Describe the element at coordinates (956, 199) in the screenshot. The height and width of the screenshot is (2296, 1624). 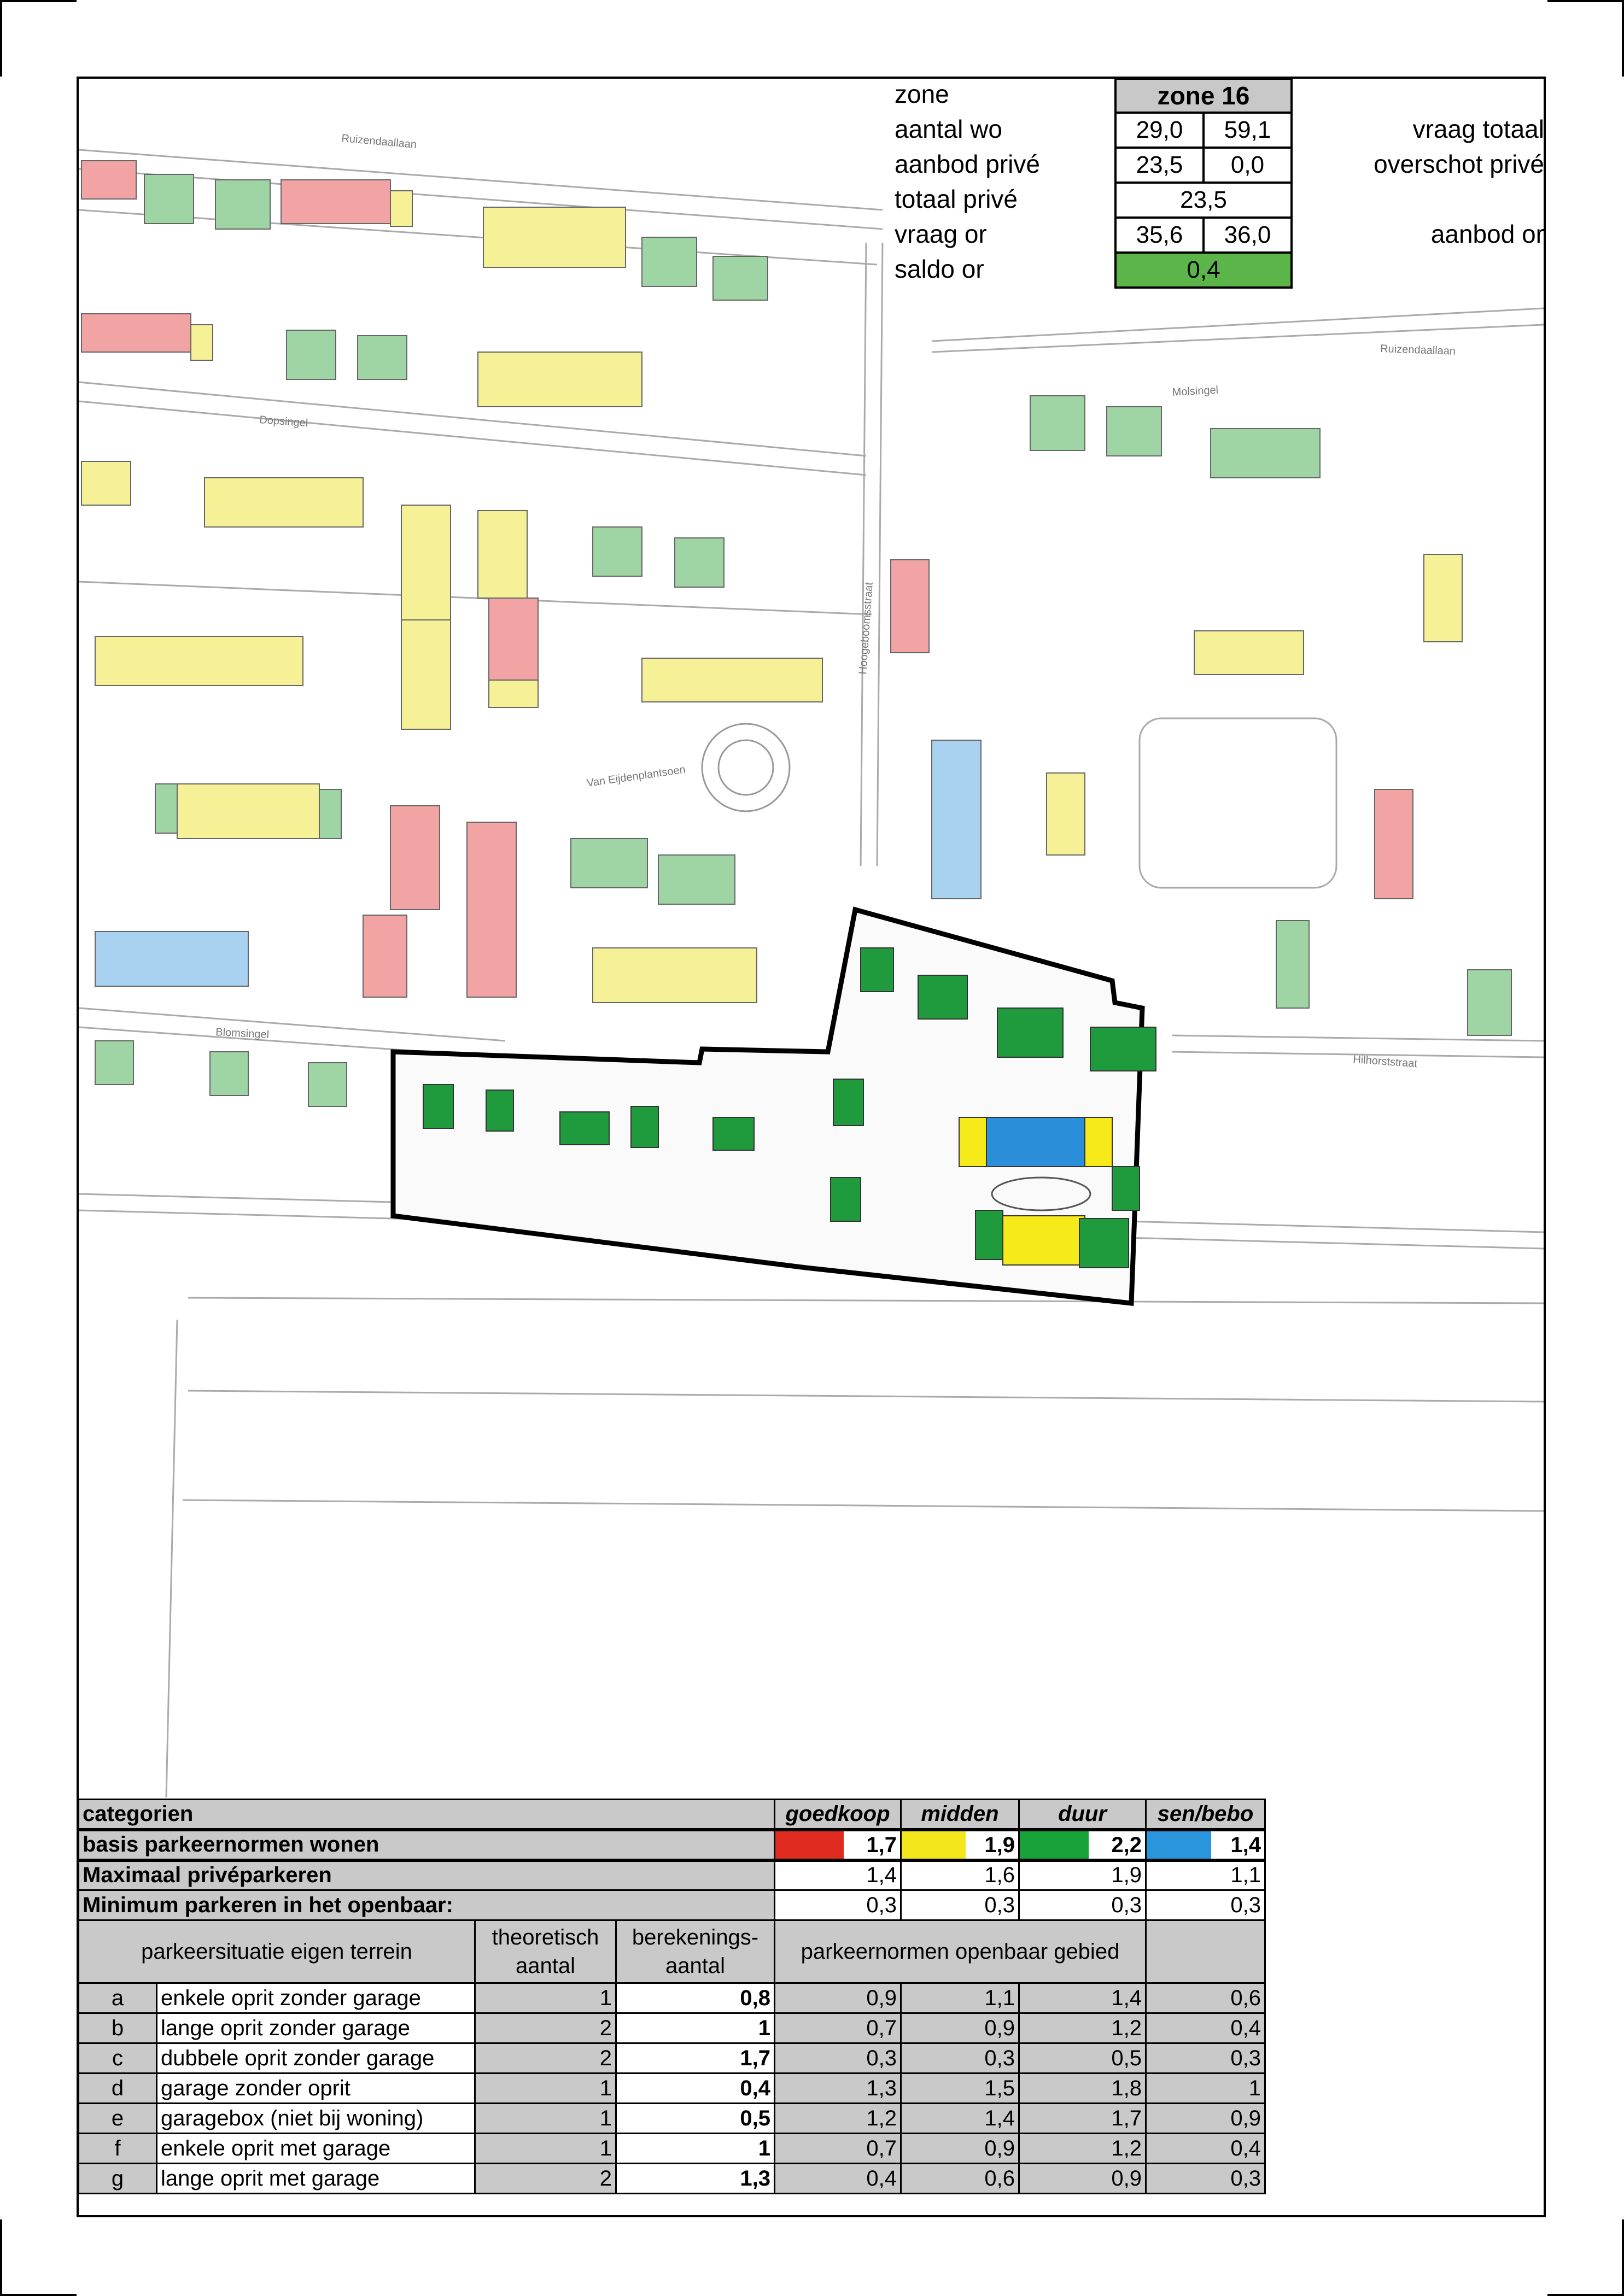
I see `totaal-prive-label: totaal privé` at that location.